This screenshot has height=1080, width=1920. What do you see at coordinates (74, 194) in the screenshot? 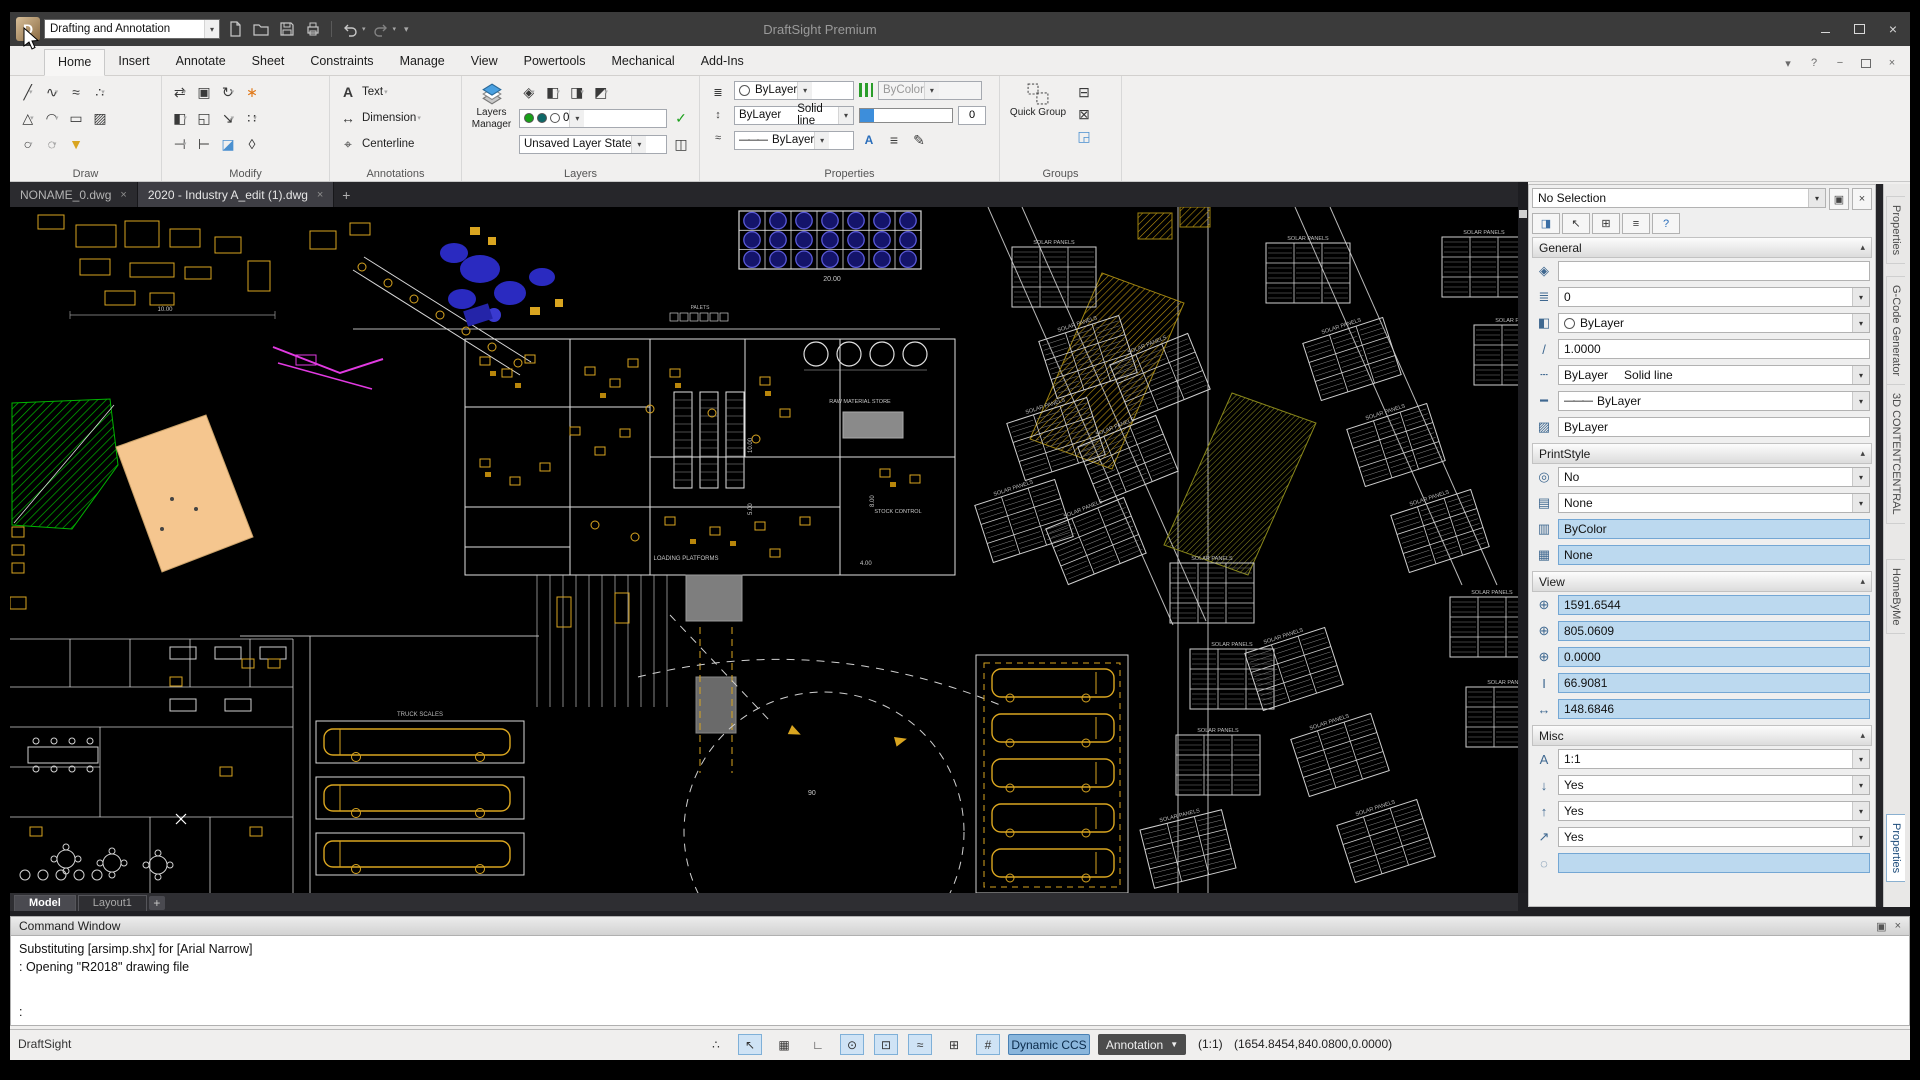
I see `document-tab: NONAME_0.dwg ×` at bounding box center [74, 194].